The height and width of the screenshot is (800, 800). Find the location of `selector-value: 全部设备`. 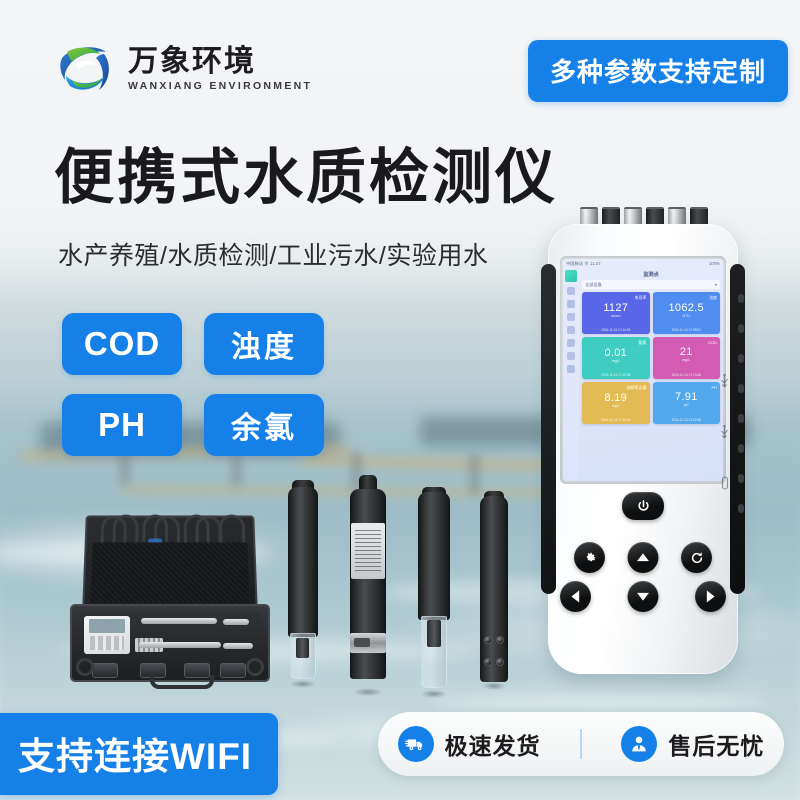

selector-value: 全部设备 is located at coordinates (593, 284).